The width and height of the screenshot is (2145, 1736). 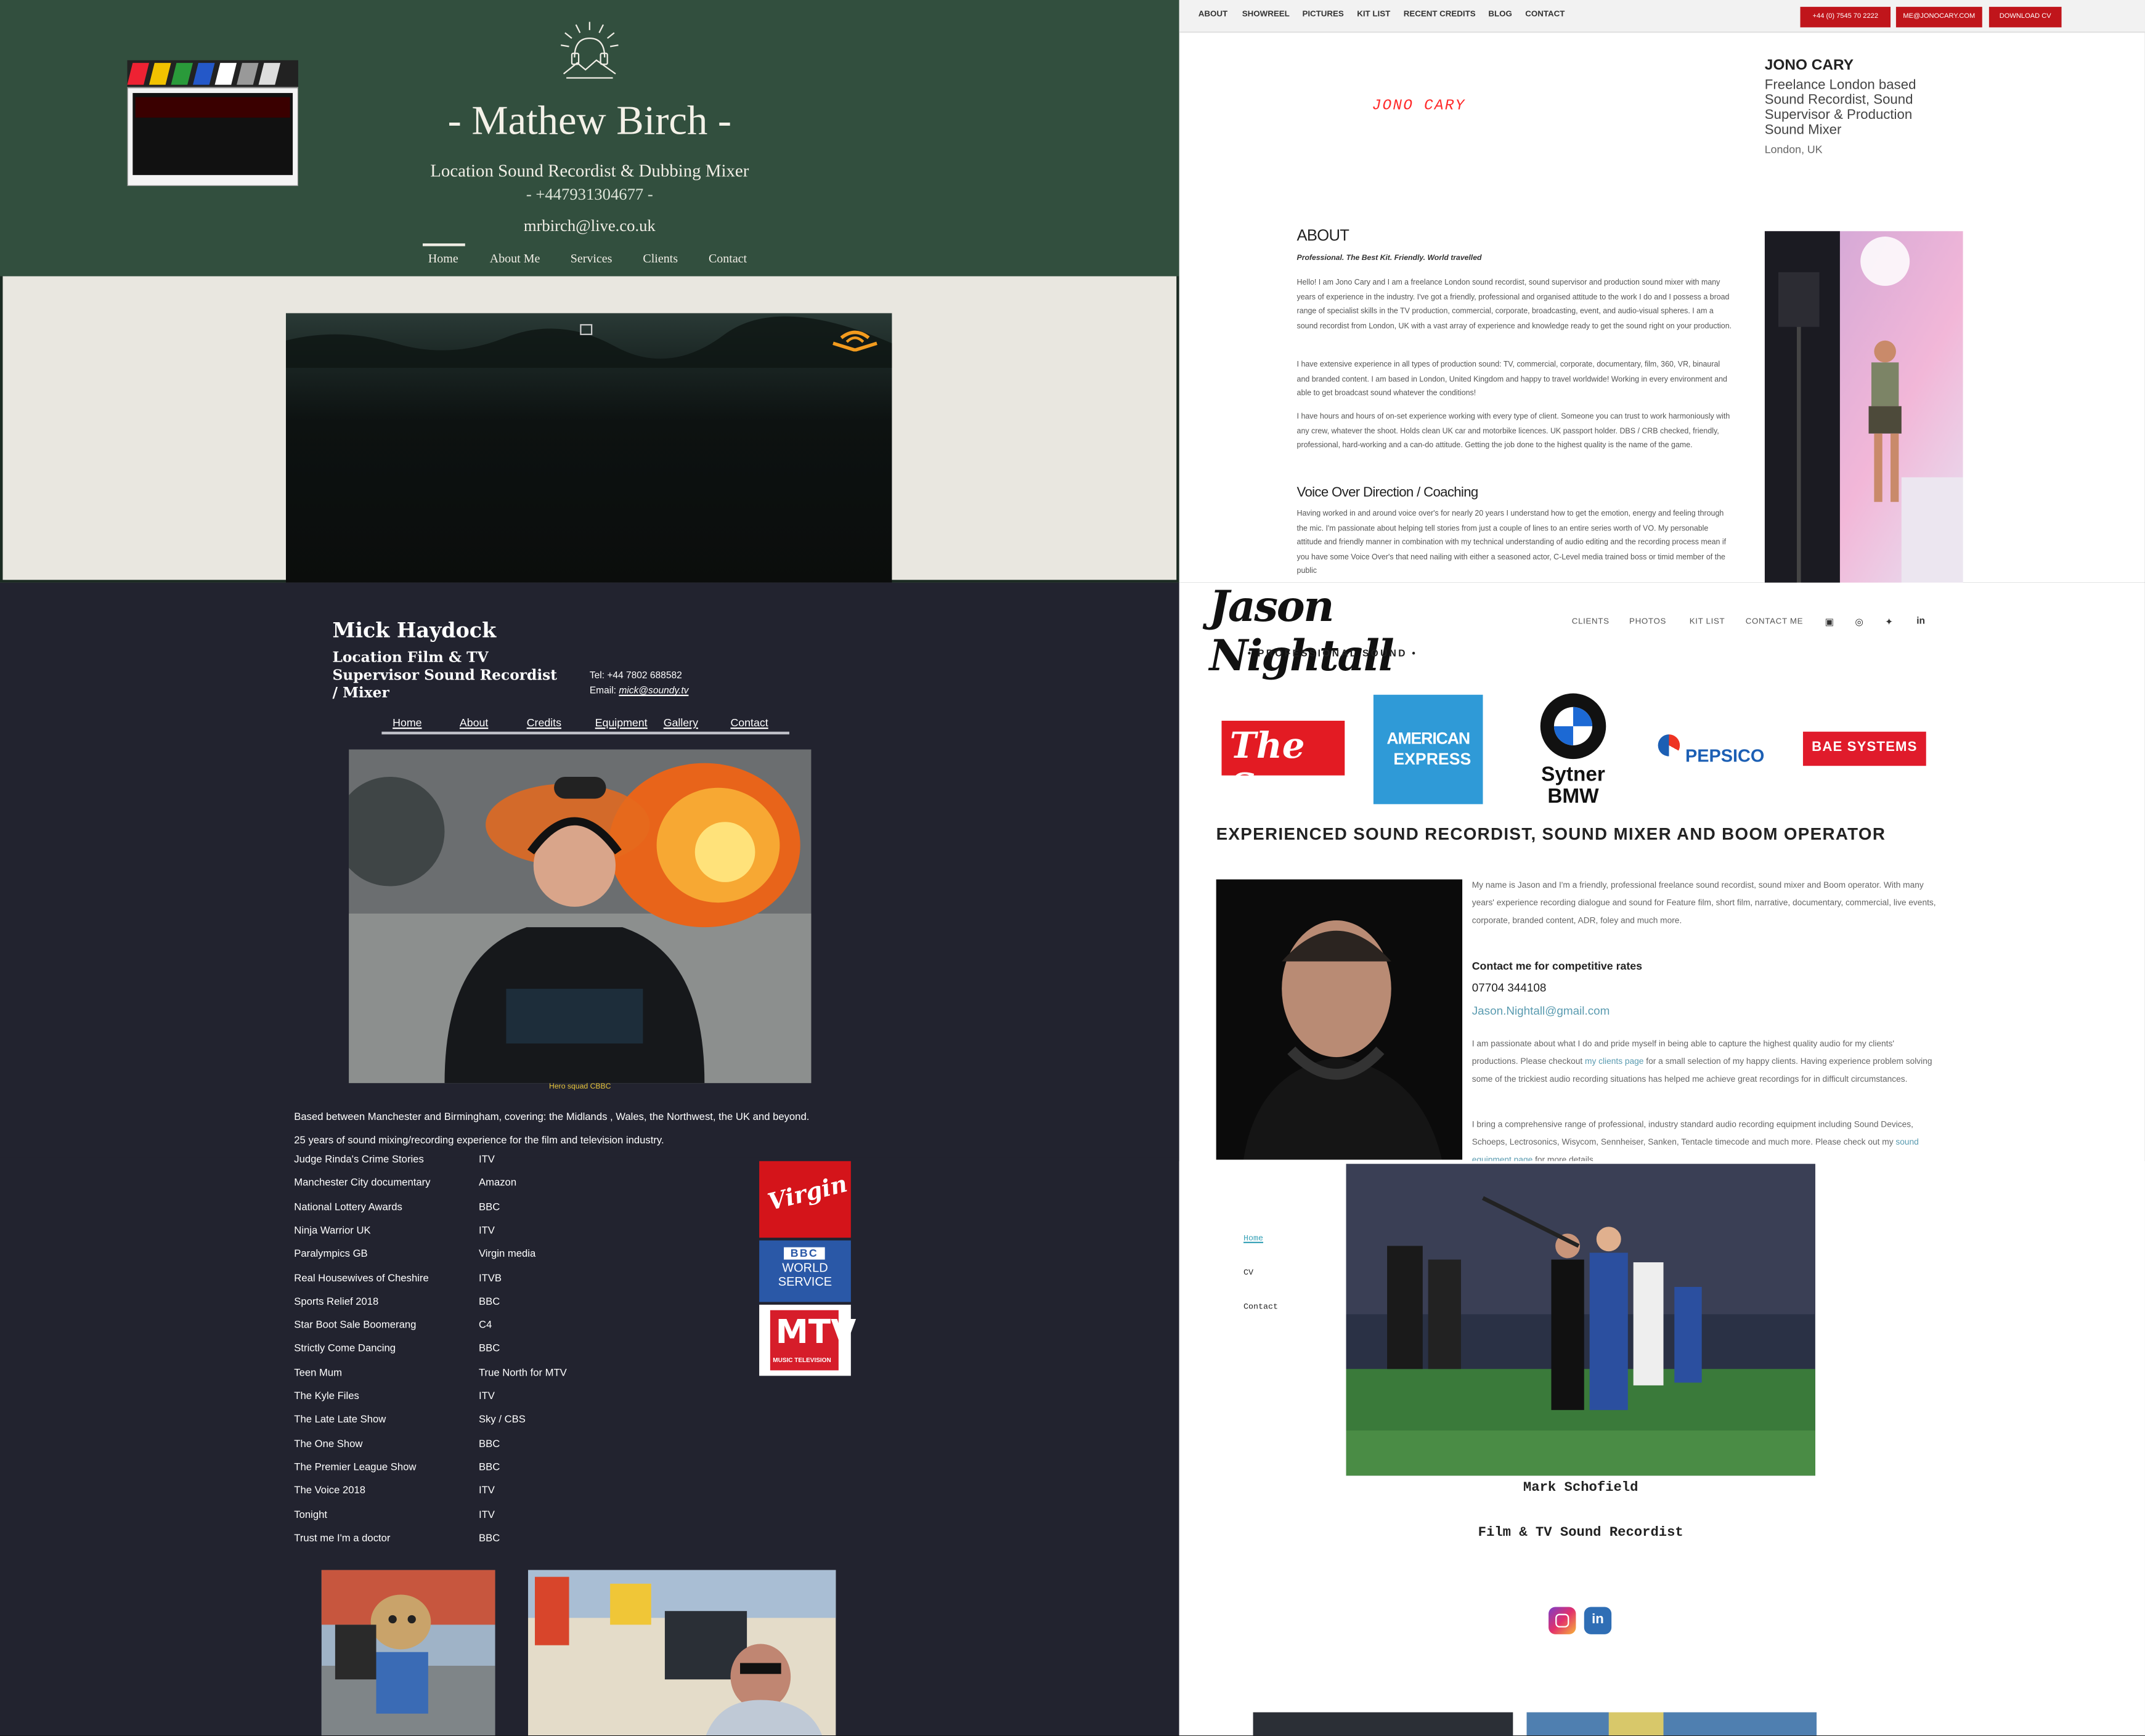 What do you see at coordinates (1647, 622) in the screenshot?
I see `nav-photos: PHOTOS` at bounding box center [1647, 622].